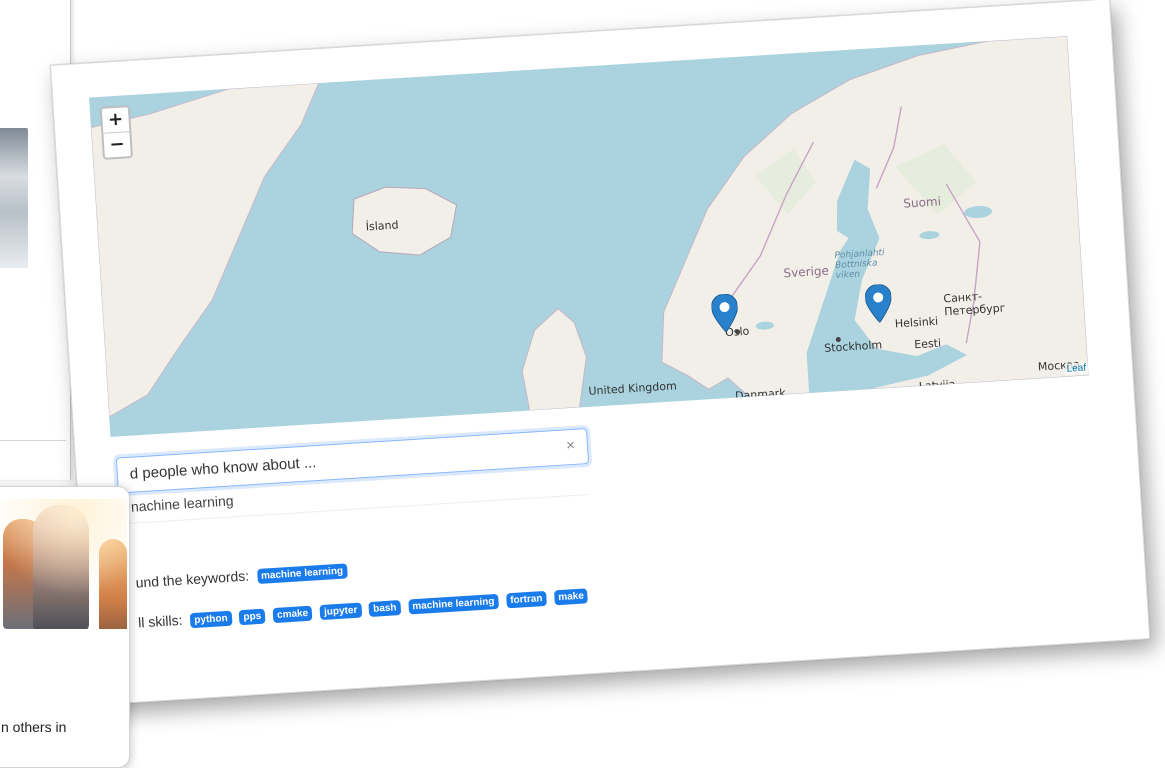 This screenshot has width=1165, height=768. I want to click on map-attribution: Leaf, so click(1076, 368).